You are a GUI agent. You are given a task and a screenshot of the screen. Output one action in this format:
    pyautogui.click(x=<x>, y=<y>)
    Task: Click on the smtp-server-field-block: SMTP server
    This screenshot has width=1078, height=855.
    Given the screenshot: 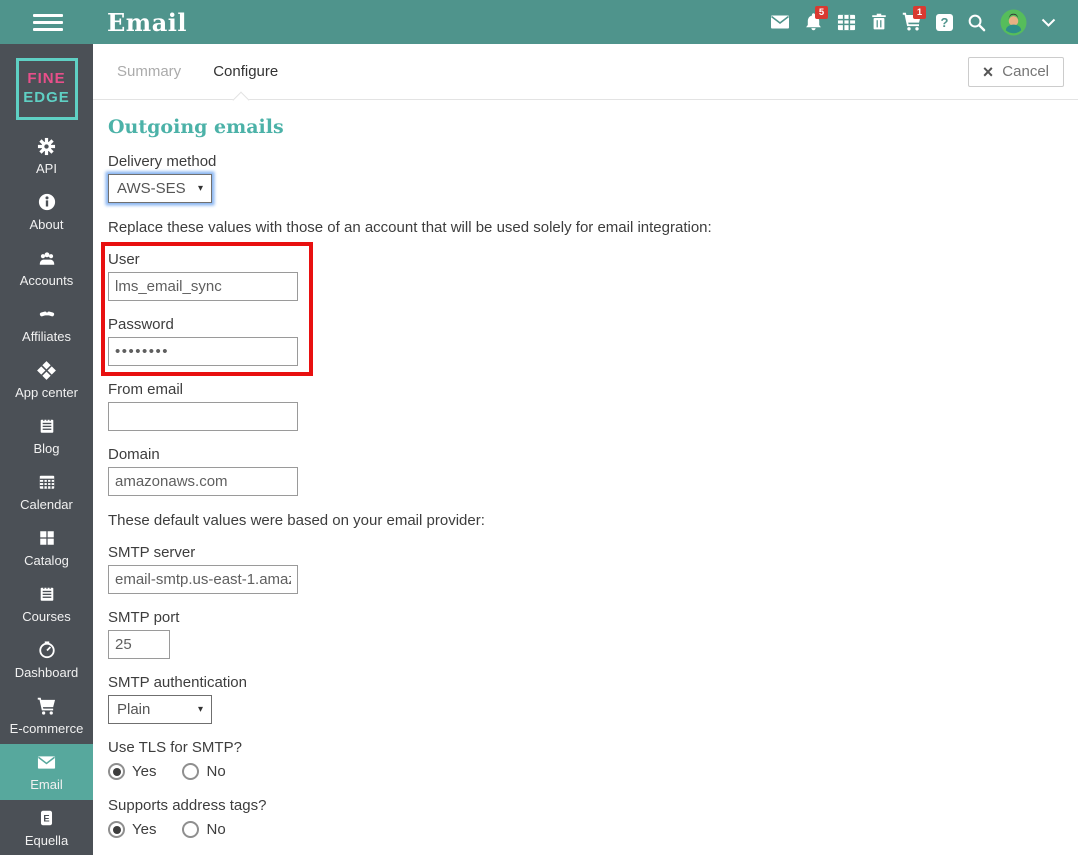 What is the action you would take?
    pyautogui.click(x=593, y=569)
    